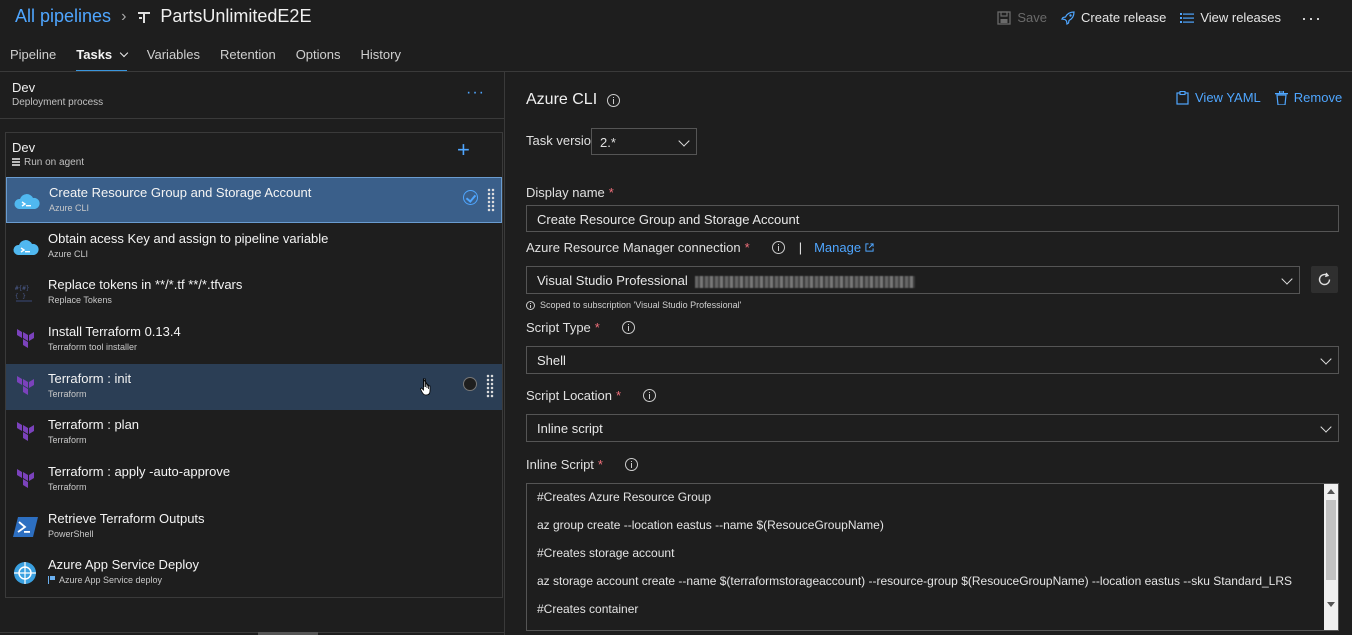 The width and height of the screenshot is (1352, 635). I want to click on task-subtitle: Replace Tokens, so click(80, 300).